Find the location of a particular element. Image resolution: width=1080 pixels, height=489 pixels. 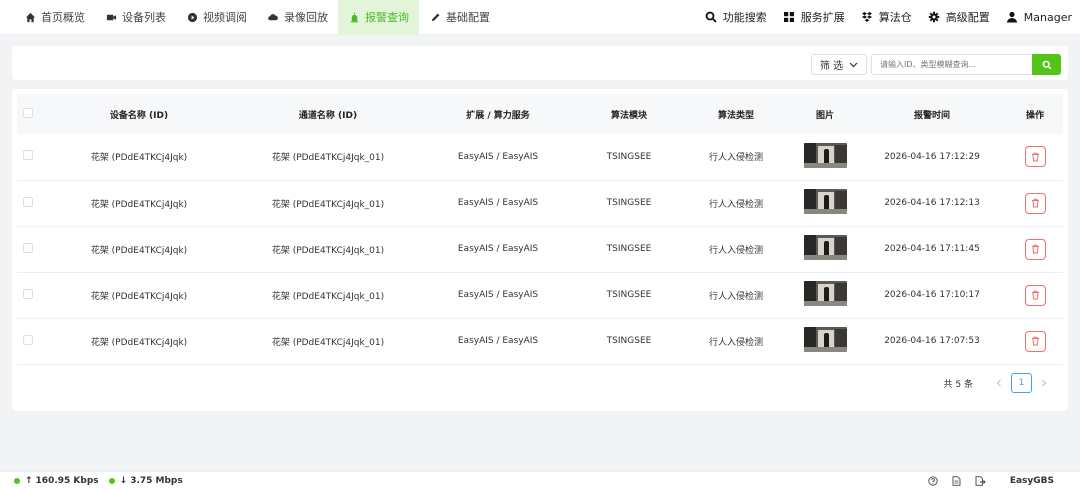

nav-item-playback: 录像回放 is located at coordinates (297, 17).